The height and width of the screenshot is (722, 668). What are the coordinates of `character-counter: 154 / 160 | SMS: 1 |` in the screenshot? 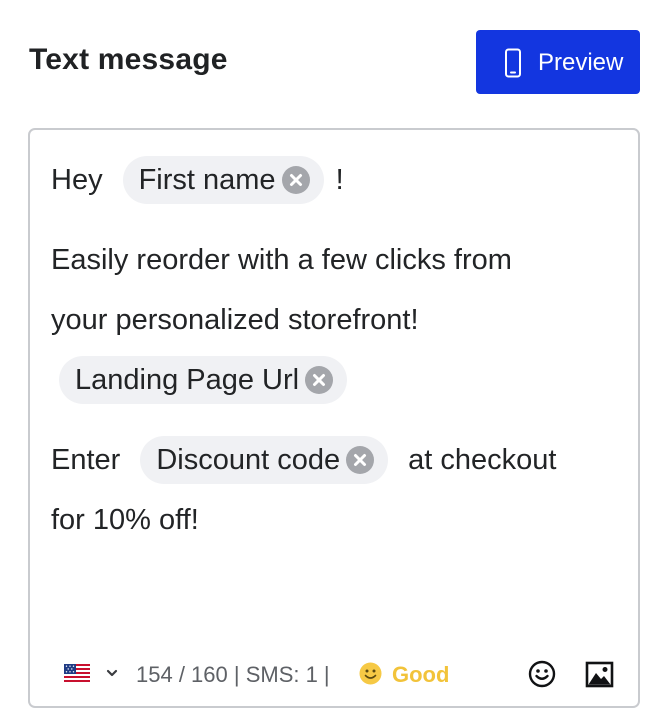 It's located at (233, 674).